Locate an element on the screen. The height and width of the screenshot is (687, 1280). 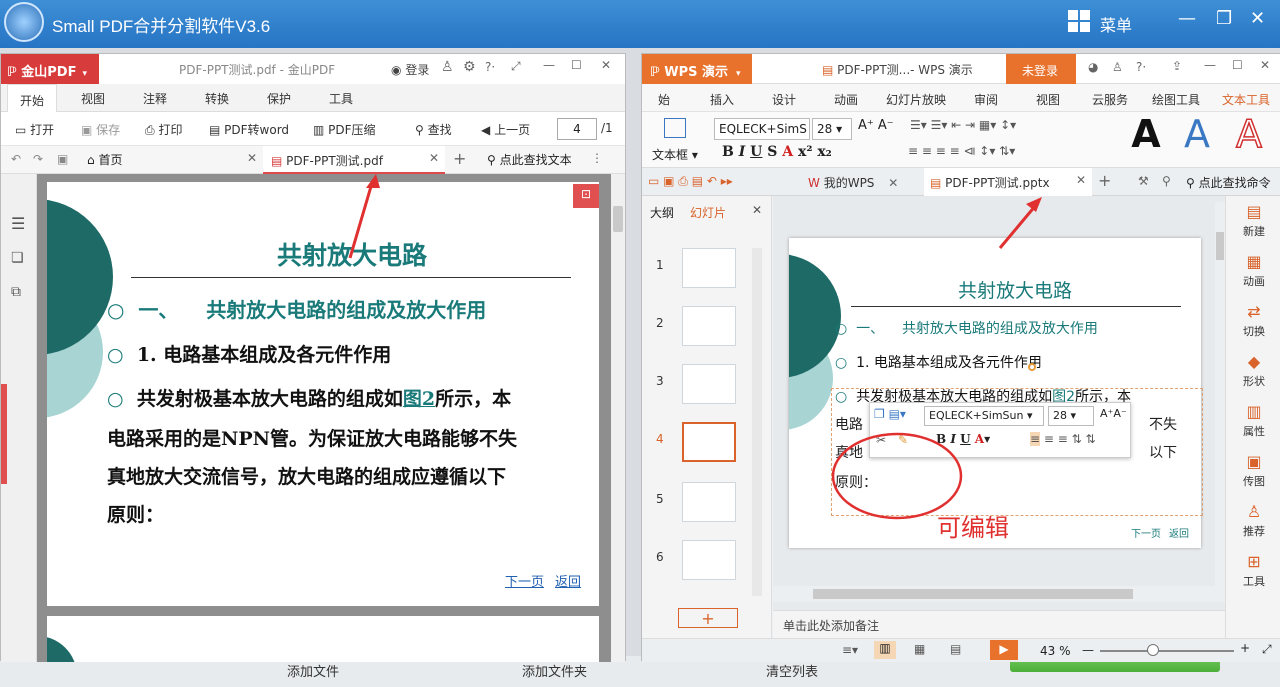
notes-pane: 单击此处添加备注 is located at coordinates (999, 624).